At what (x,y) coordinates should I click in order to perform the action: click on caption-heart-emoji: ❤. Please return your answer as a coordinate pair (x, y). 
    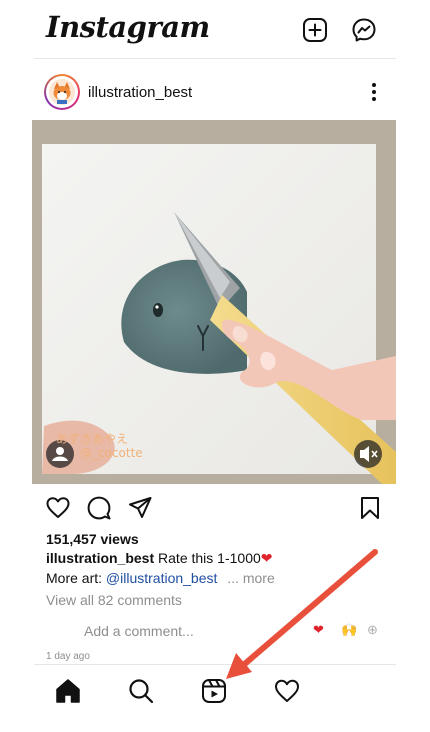
    Looking at the image, I should click on (266, 558).